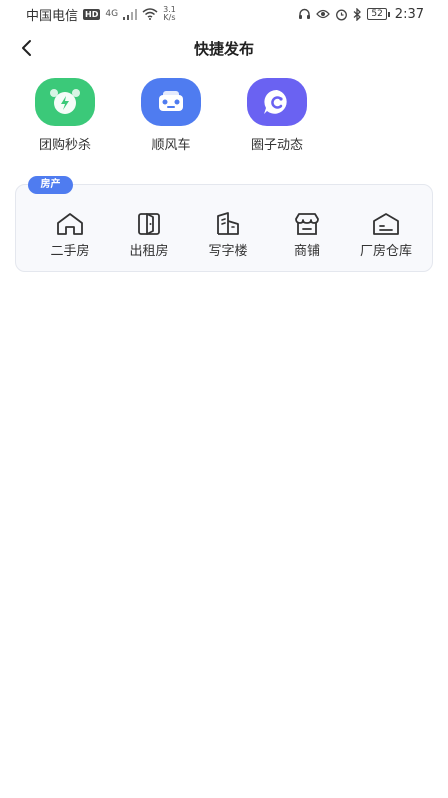  I want to click on estate-item-factory-warehouse: 厂房仓库, so click(386, 234).